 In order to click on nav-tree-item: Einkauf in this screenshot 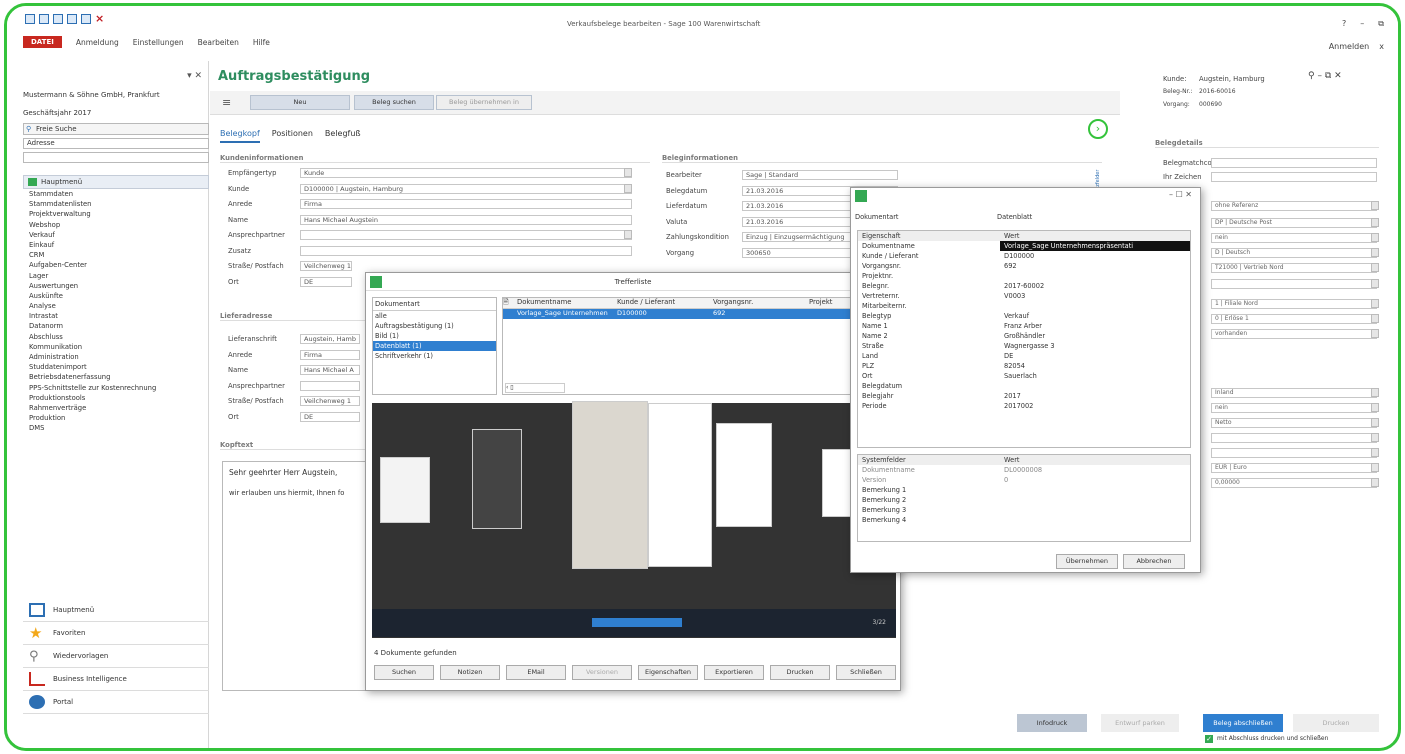, I will do `click(116, 245)`.